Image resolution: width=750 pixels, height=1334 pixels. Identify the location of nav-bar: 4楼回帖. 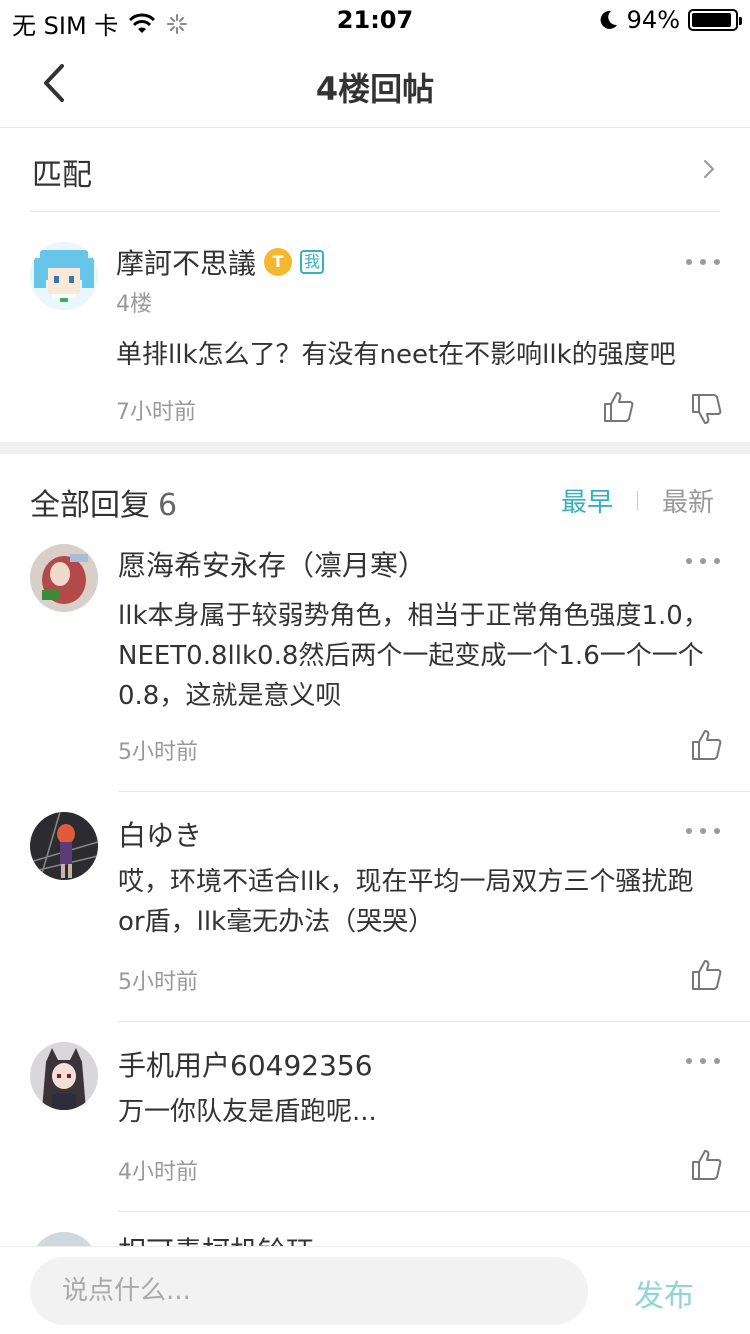
(375, 84).